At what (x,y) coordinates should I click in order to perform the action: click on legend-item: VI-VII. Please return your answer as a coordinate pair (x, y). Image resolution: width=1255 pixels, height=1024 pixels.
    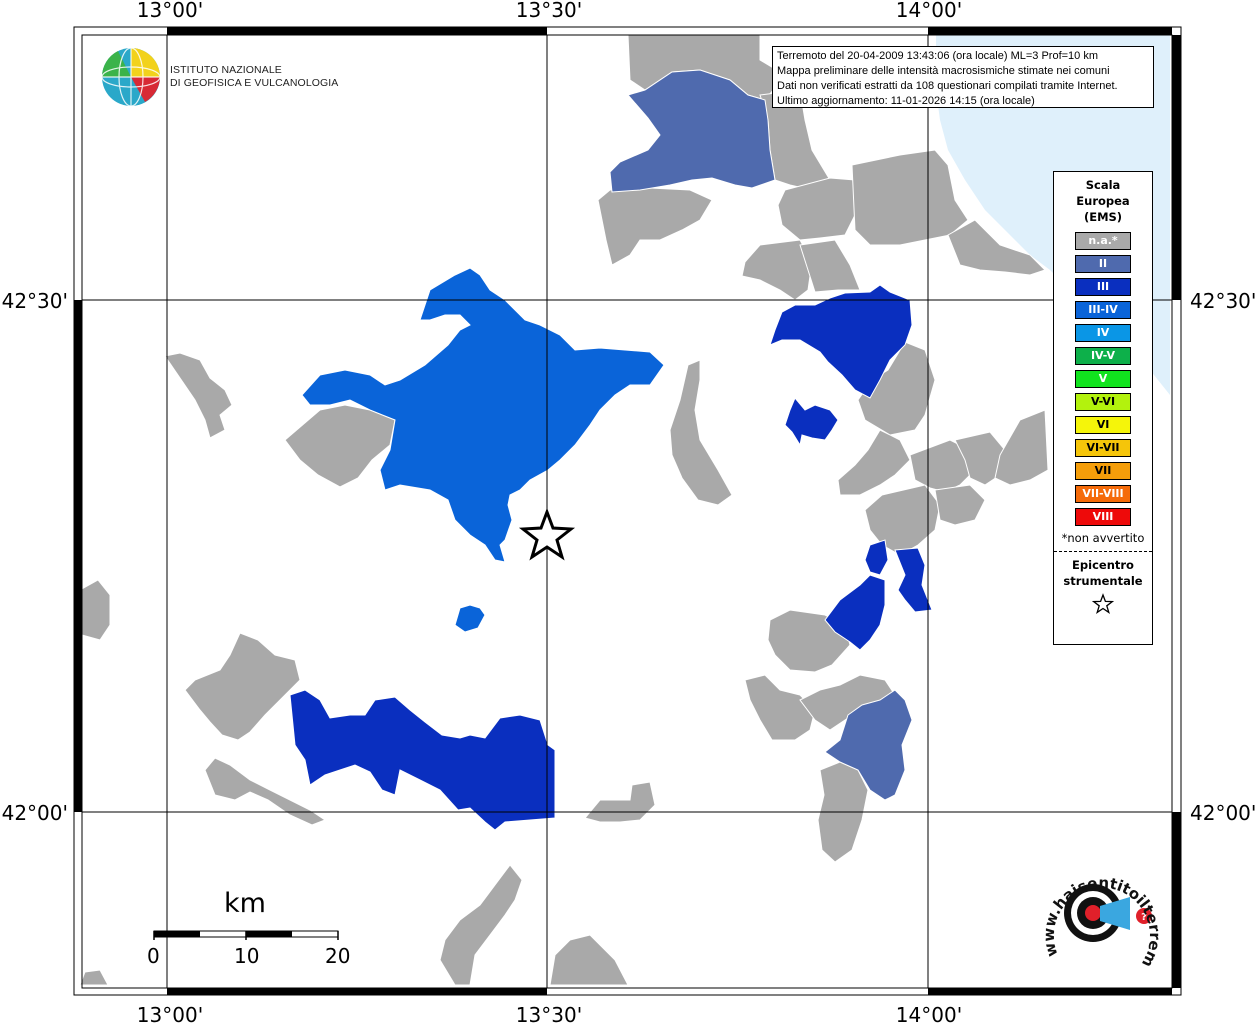
    Looking at the image, I should click on (1103, 448).